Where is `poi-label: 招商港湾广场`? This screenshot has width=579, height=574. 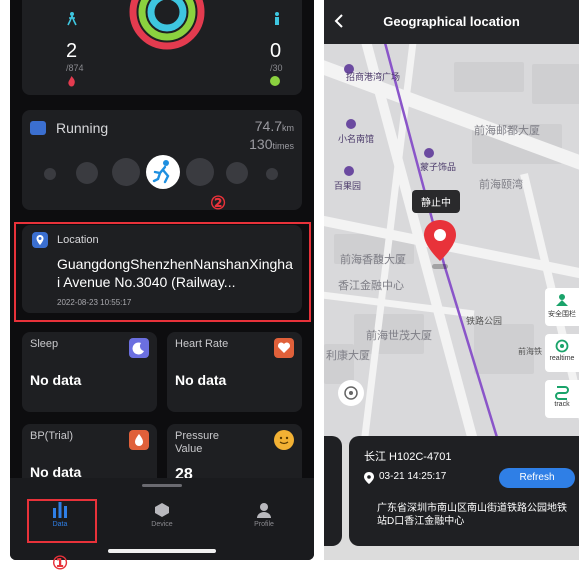
poi-label: 招商港湾广场 is located at coordinates (373, 77).